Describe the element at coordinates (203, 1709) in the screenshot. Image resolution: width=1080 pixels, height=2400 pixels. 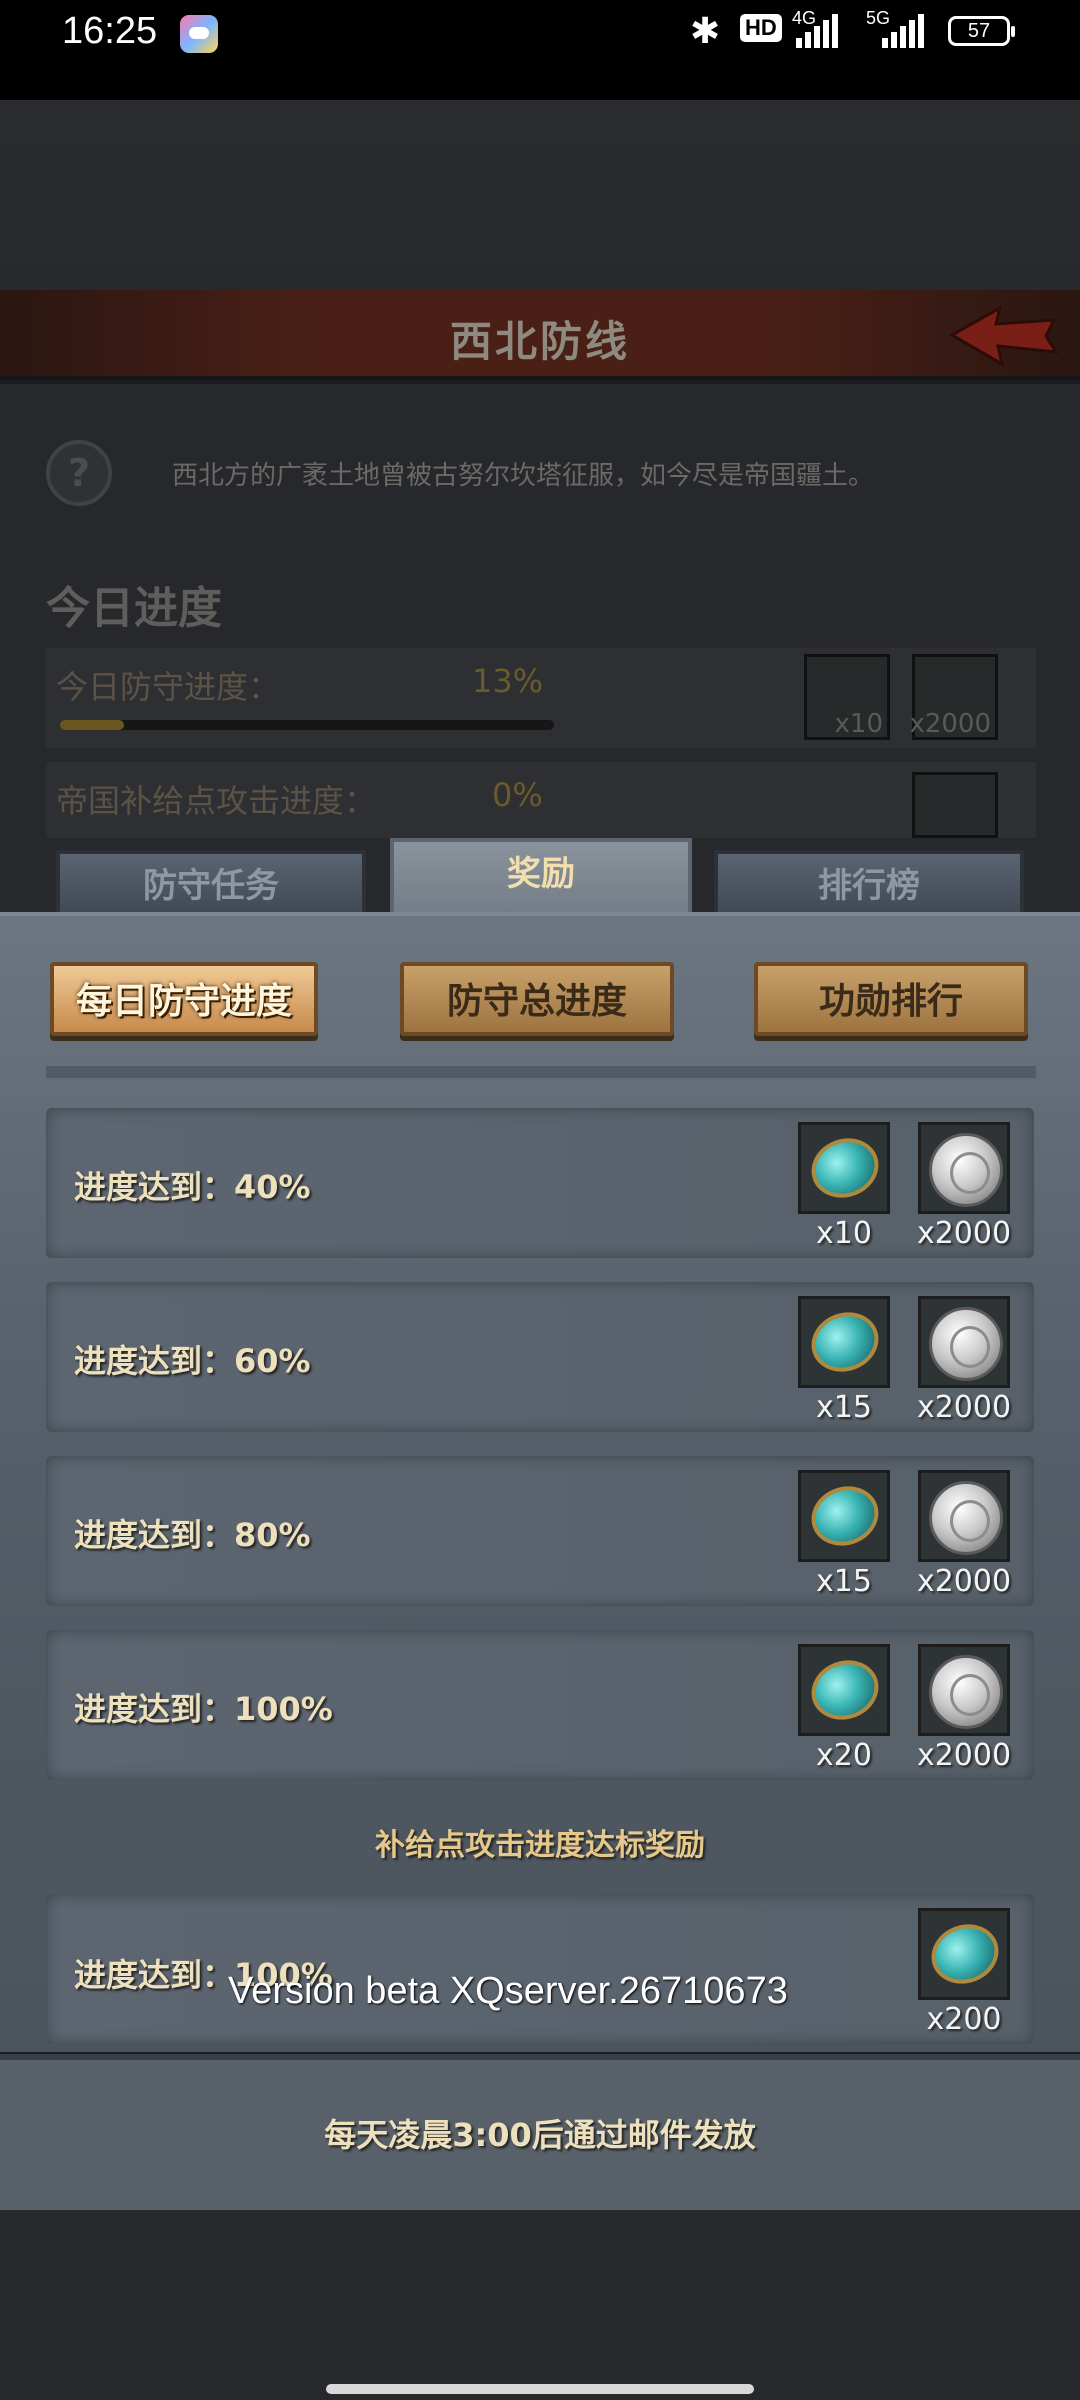
I see `reward-threshold-label: 进度达到：100%` at that location.